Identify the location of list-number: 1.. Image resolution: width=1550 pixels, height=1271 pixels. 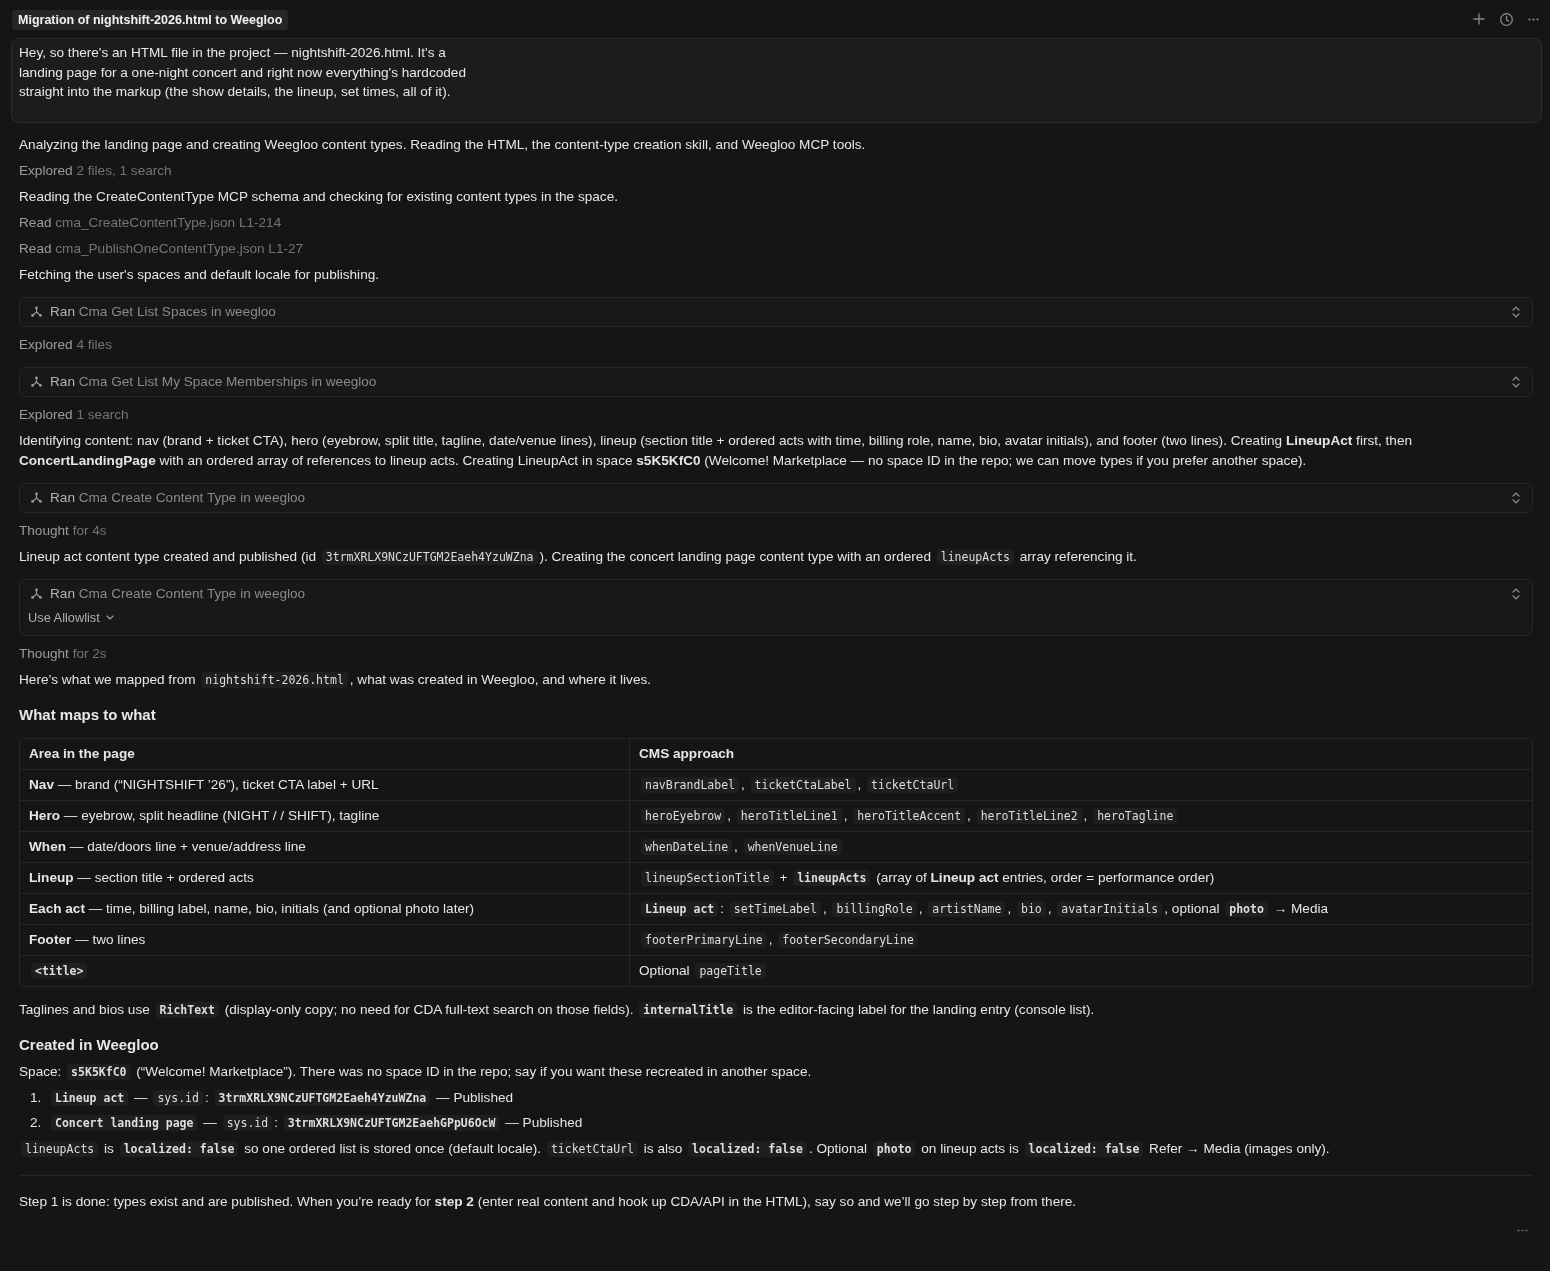
(36, 1097).